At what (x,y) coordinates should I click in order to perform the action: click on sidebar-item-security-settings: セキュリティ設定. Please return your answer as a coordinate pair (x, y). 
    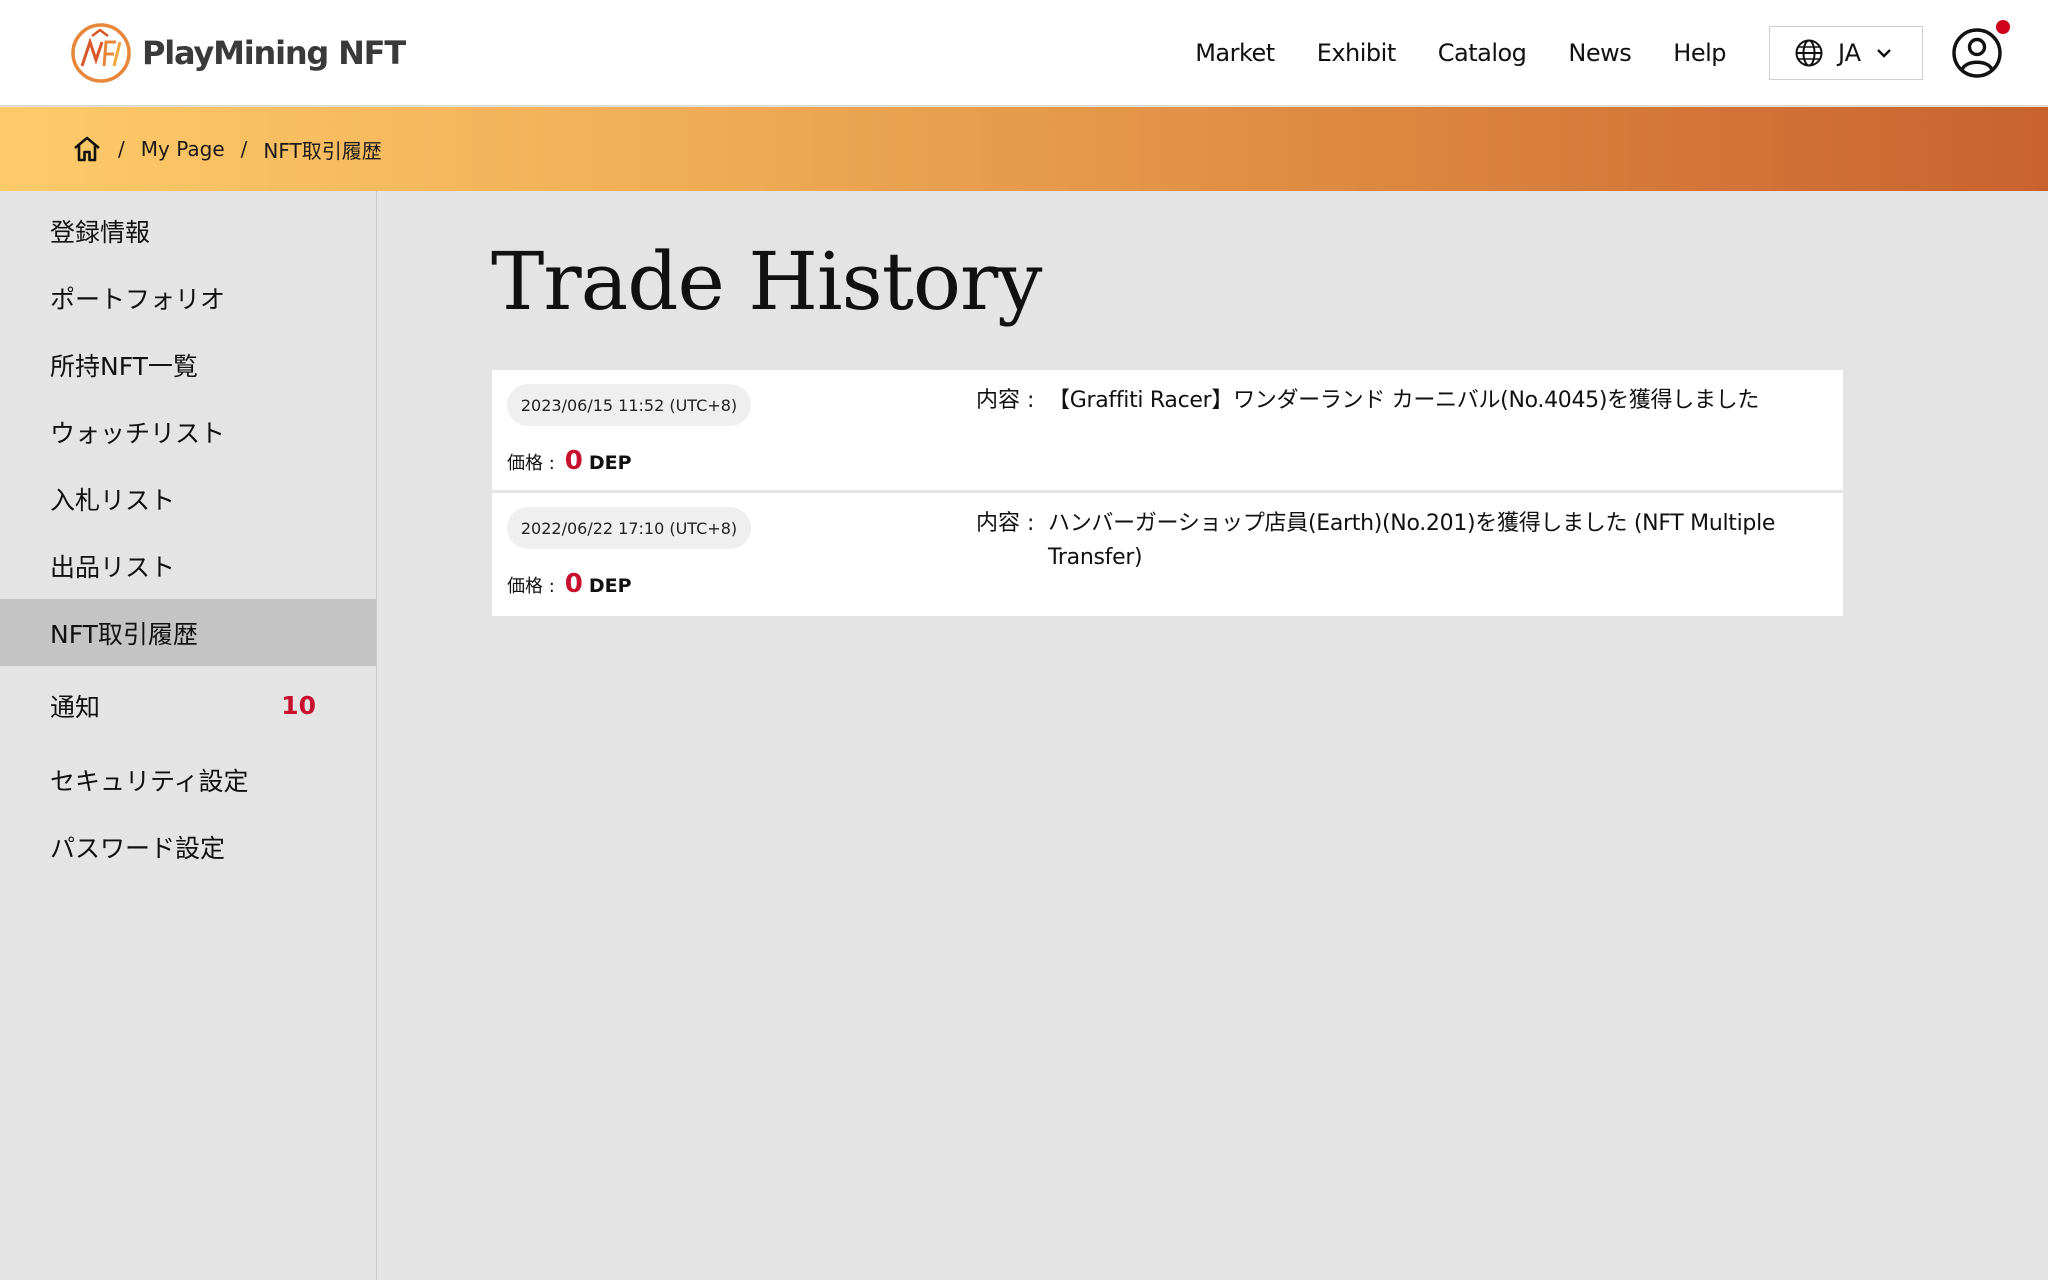
    Looking at the image, I should click on (188, 779).